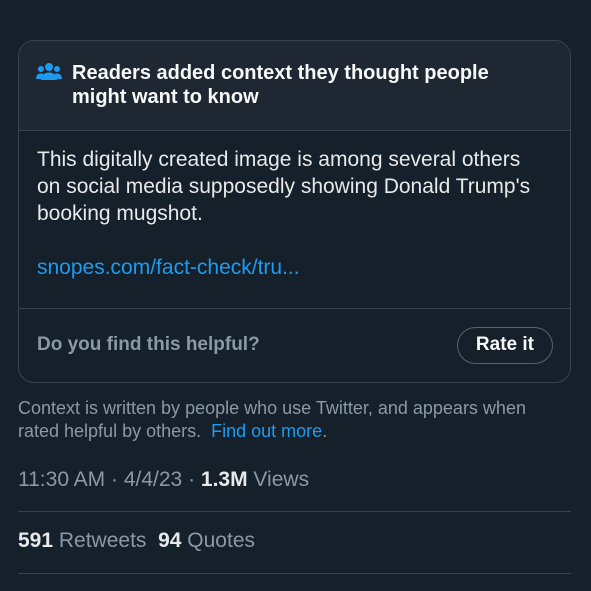 The height and width of the screenshot is (591, 591). What do you see at coordinates (325, 431) in the screenshot?
I see `context-period: .` at bounding box center [325, 431].